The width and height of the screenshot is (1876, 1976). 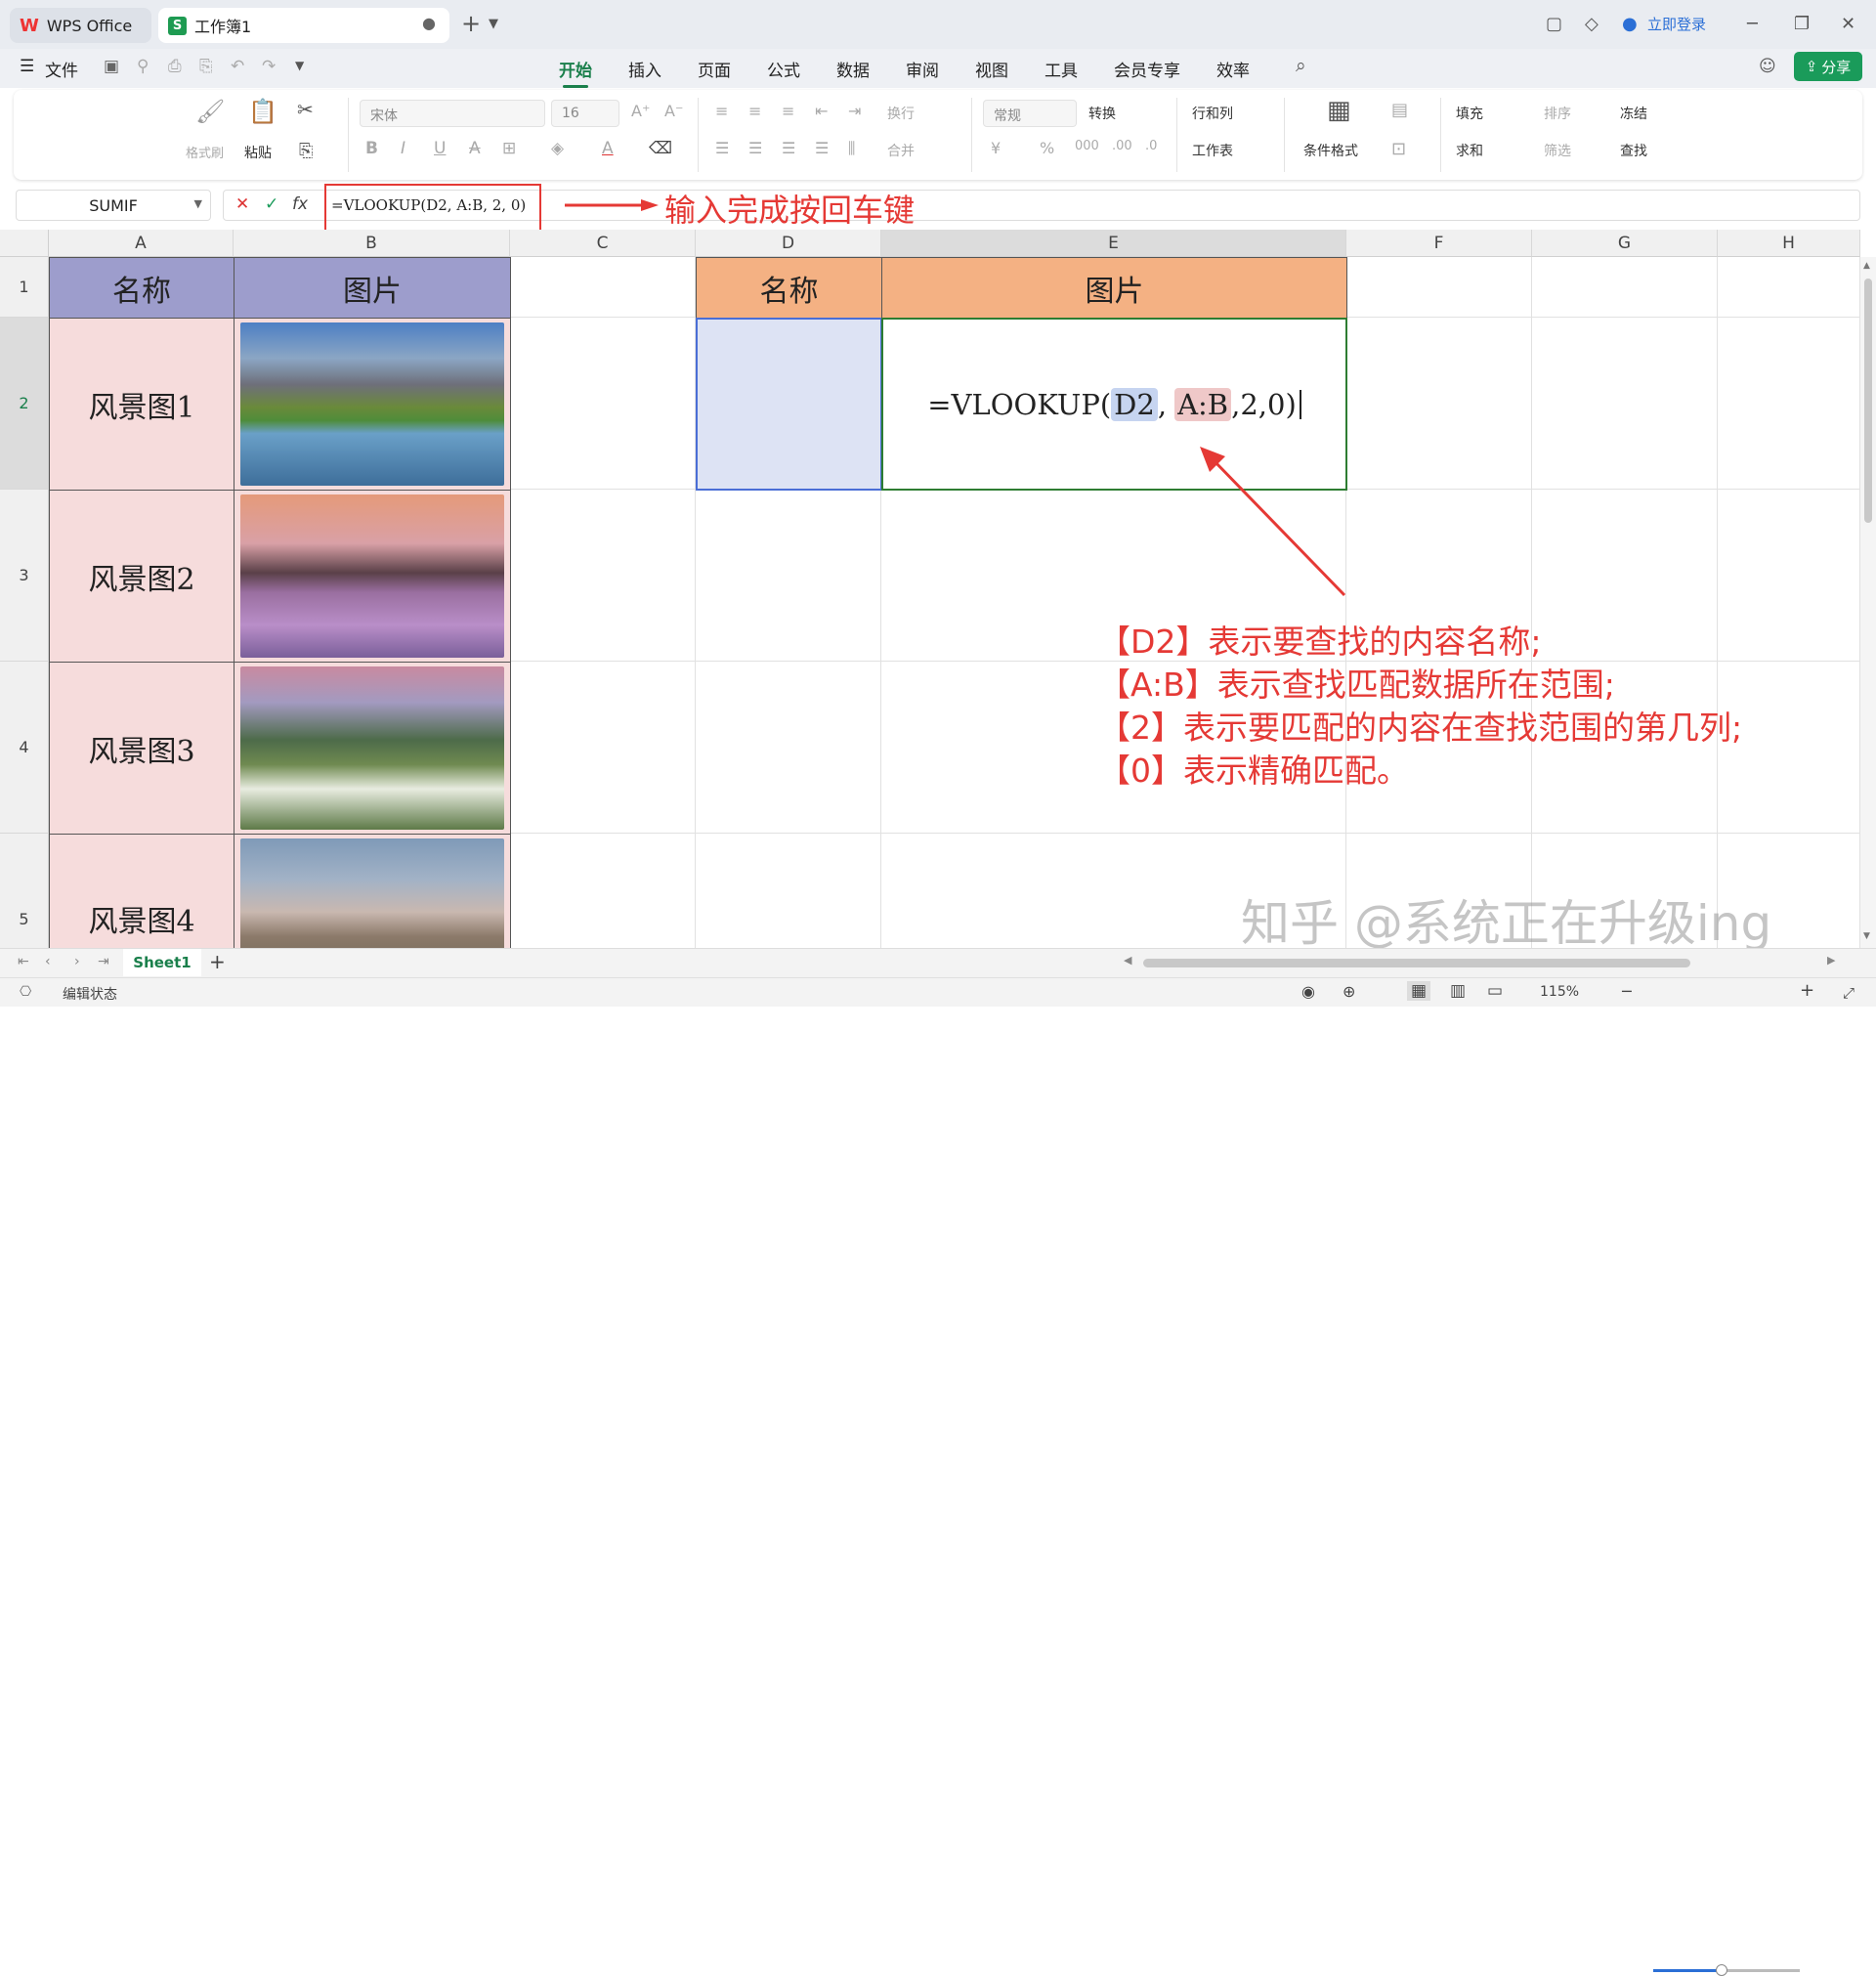 What do you see at coordinates (475, 148) in the screenshot?
I see `strikethrough-icon: A` at bounding box center [475, 148].